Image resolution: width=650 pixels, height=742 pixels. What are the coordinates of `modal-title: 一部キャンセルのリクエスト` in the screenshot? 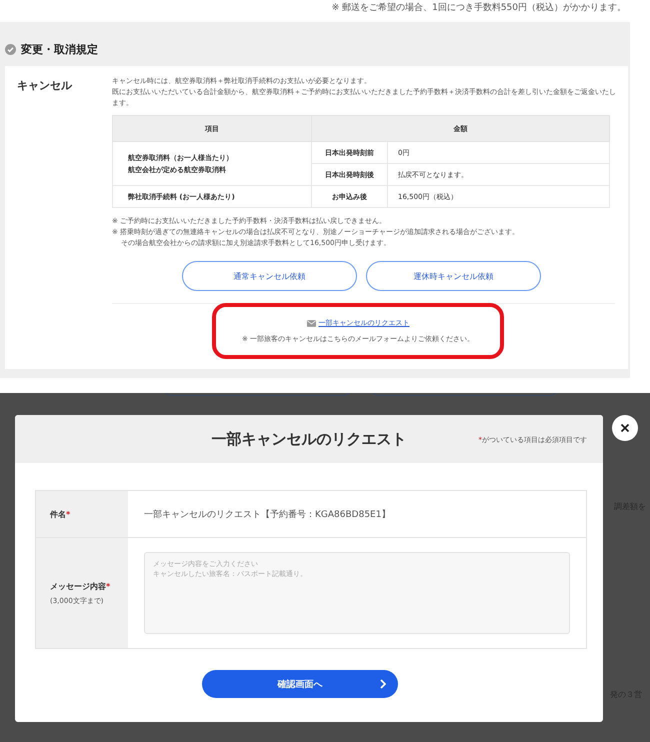 It's located at (309, 439).